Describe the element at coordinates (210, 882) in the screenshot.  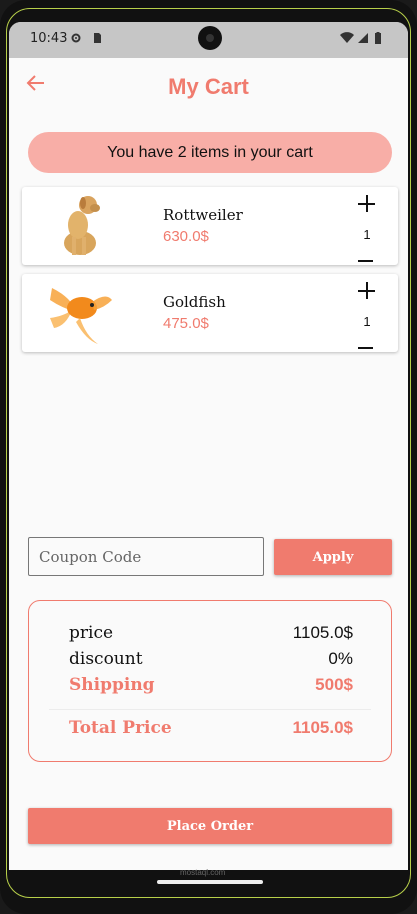
I see `home-indicator` at that location.